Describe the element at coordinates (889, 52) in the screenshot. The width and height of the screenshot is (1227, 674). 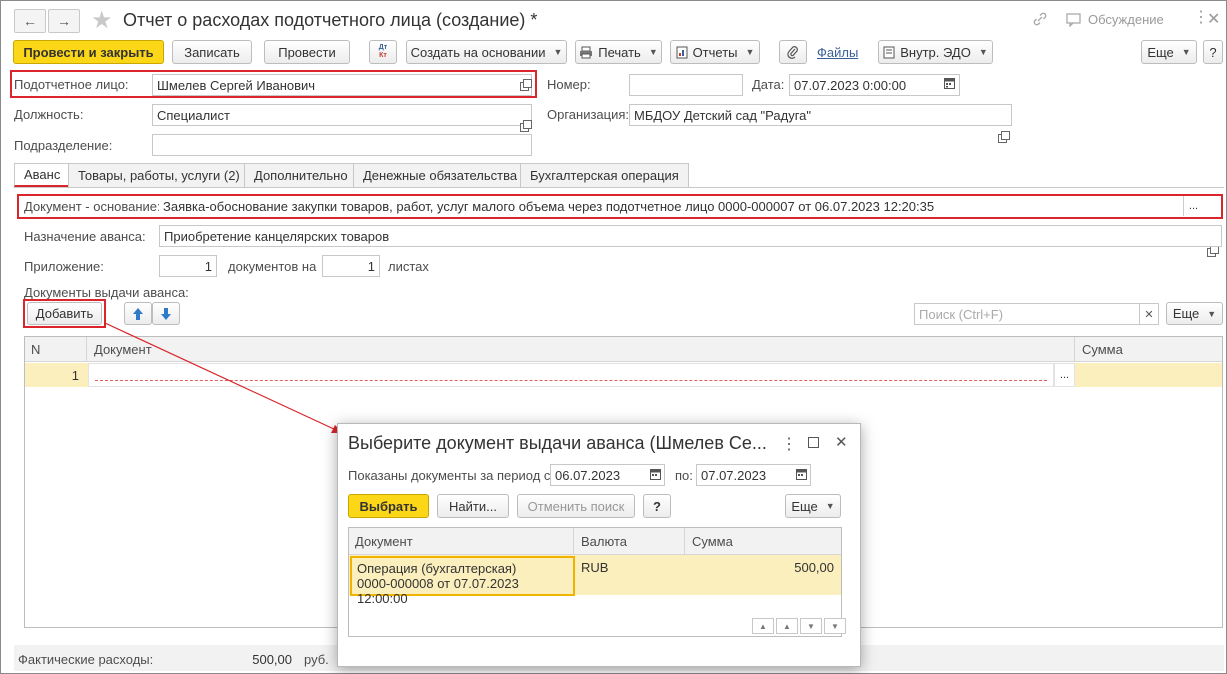
I see `document-icon` at that location.